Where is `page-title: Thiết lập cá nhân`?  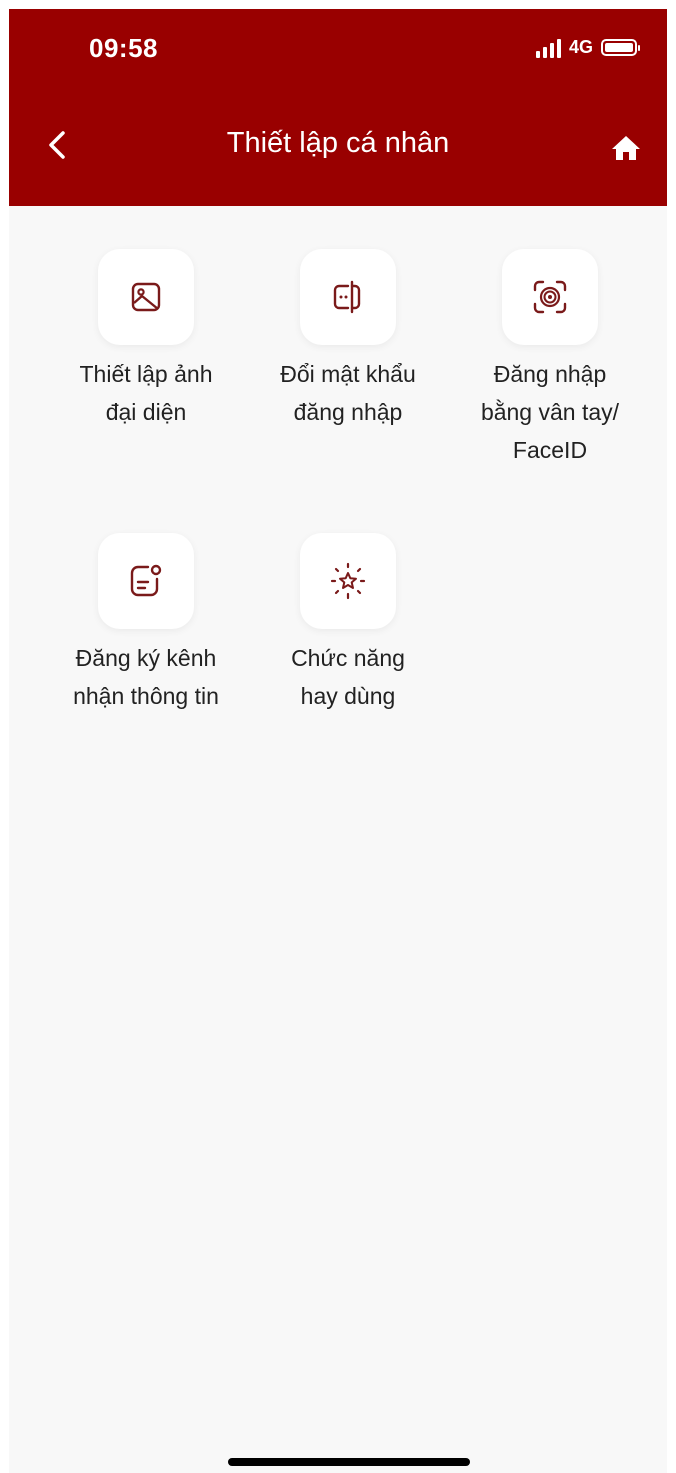 page-title: Thiết lập cá nhân is located at coordinates (338, 143).